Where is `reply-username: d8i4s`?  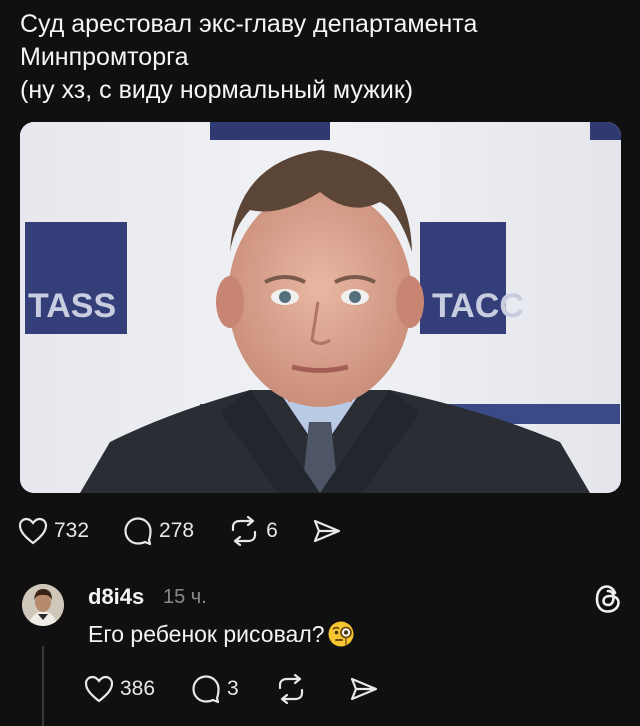 reply-username: d8i4s is located at coordinates (116, 597).